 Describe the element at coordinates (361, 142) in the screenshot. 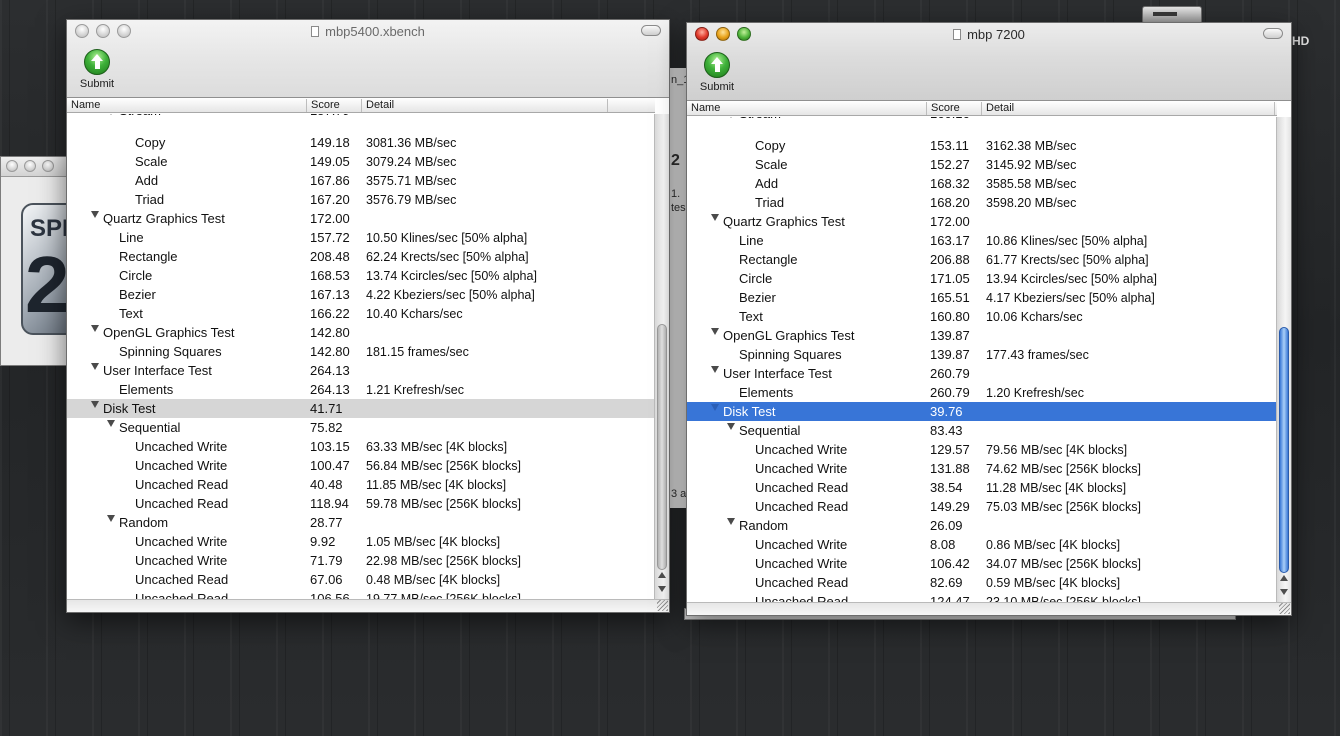

I see `table-row: Copy 149.18 3081.36 MB/sec` at that location.